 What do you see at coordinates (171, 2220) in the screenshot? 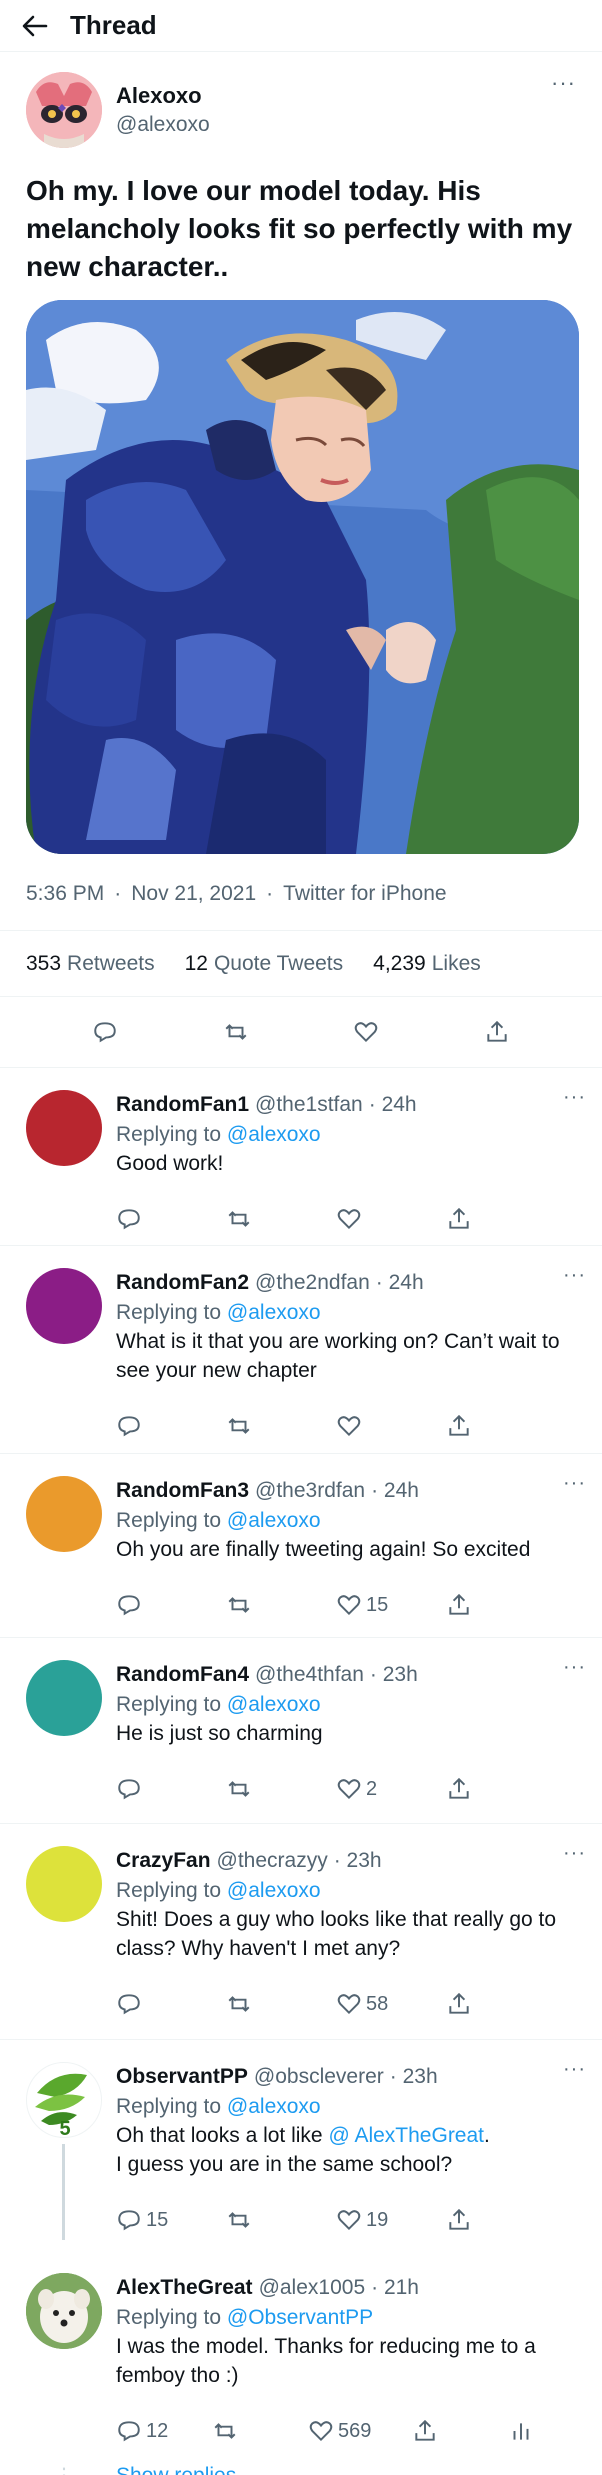
I see `reply-button: 15` at bounding box center [171, 2220].